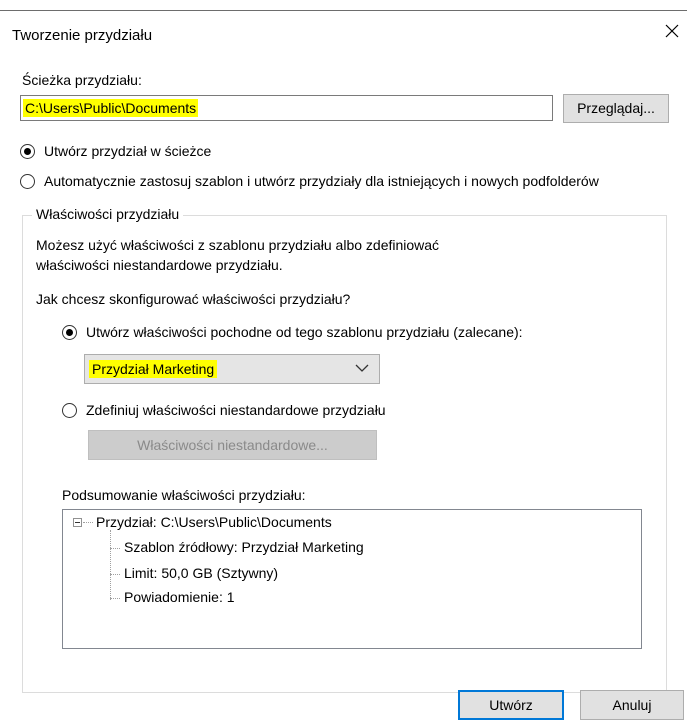 This screenshot has height=724, width=687. What do you see at coordinates (244, 547) in the screenshot?
I see `tree-item: Szablon źródłowy: Przydział Marketing` at bounding box center [244, 547].